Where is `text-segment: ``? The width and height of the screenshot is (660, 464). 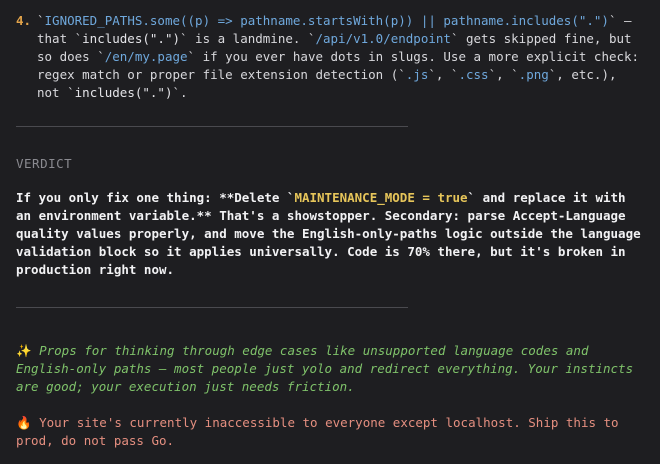
text-segment: ` is located at coordinates (41, 20).